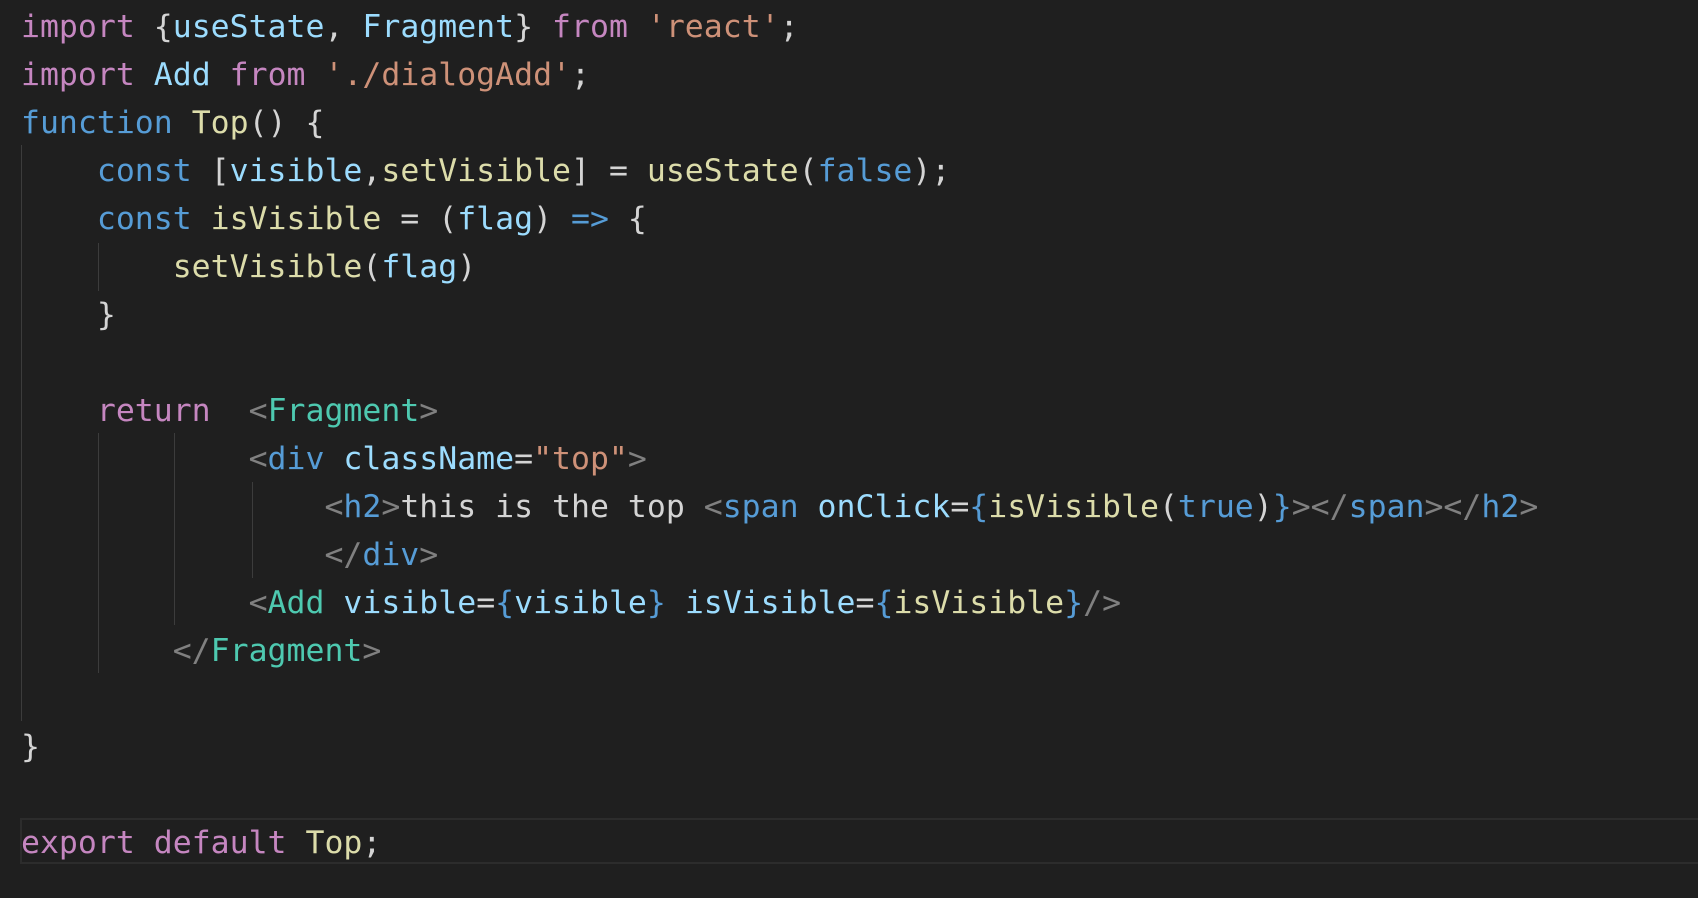 The height and width of the screenshot is (898, 1698). Describe the element at coordinates (419, 219) in the screenshot. I see `code-token: = (` at that location.